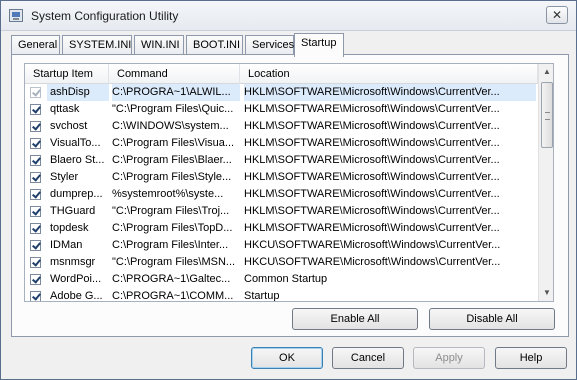 The image size is (577, 380). What do you see at coordinates (545, 182) in the screenshot?
I see `vertical-scrollbar: ▲ ▼` at bounding box center [545, 182].